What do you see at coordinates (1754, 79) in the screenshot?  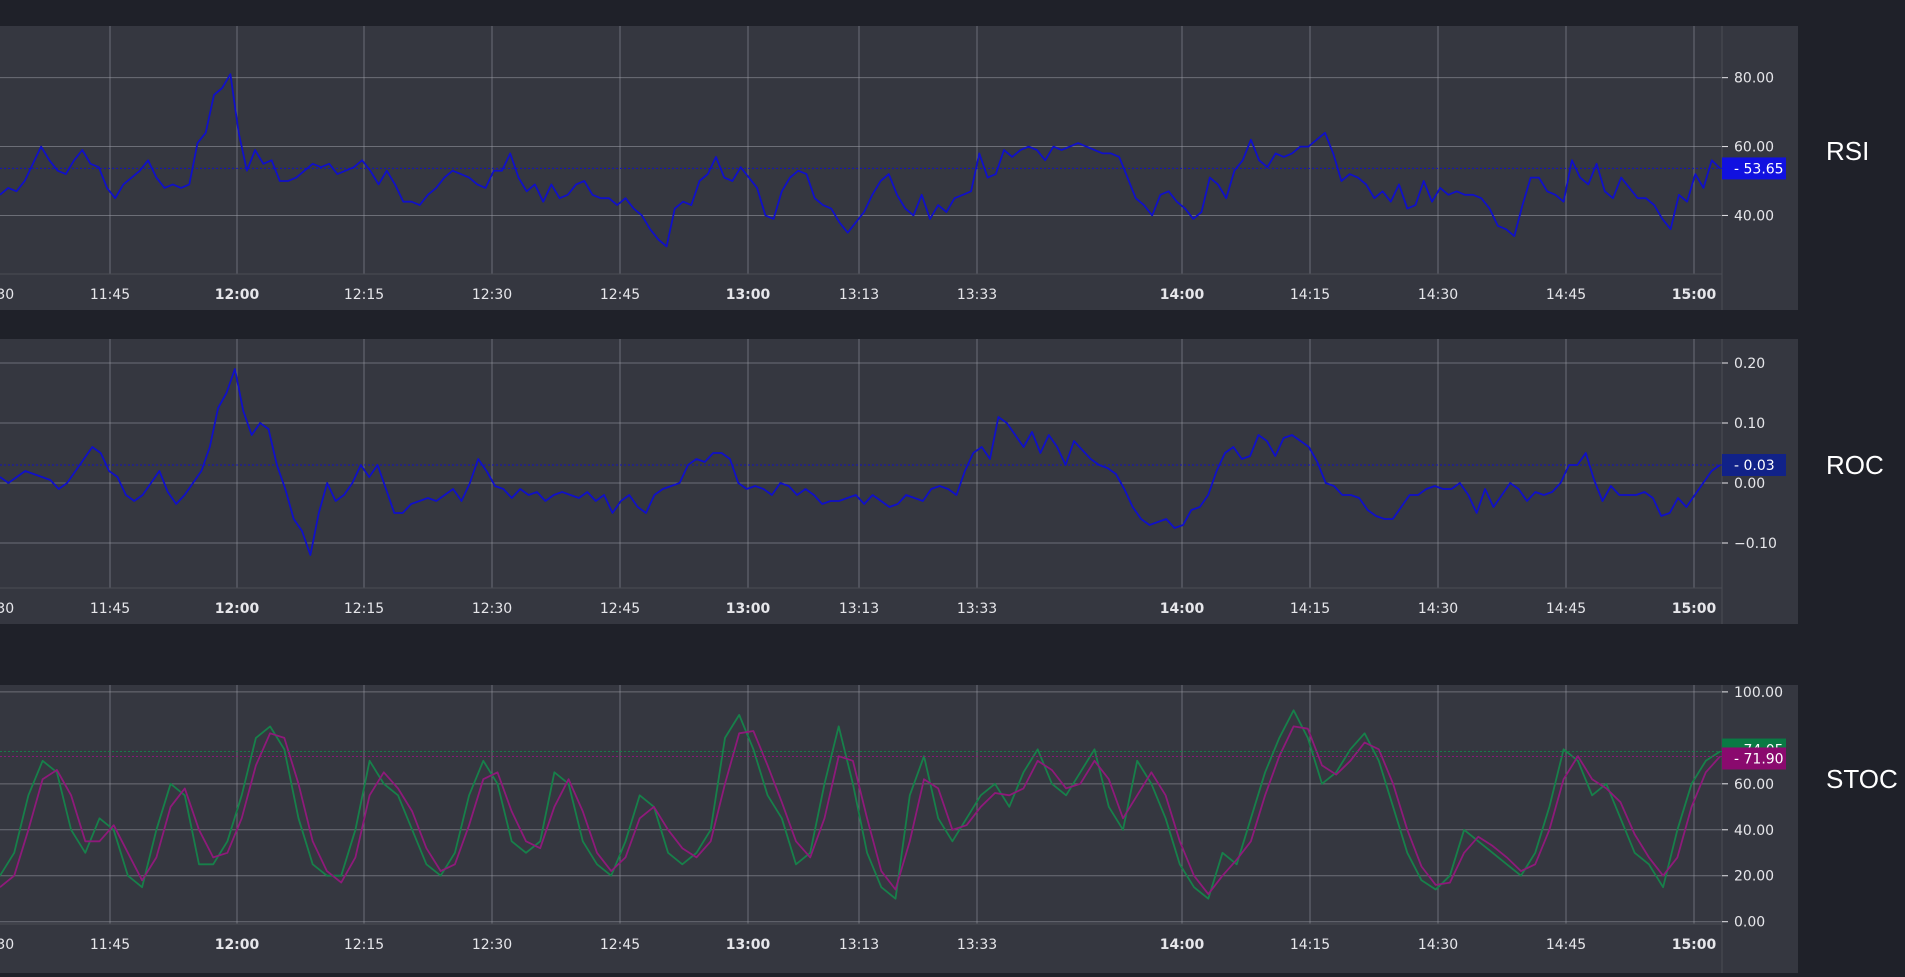 I see `y-tick-label: 80.00` at bounding box center [1754, 79].